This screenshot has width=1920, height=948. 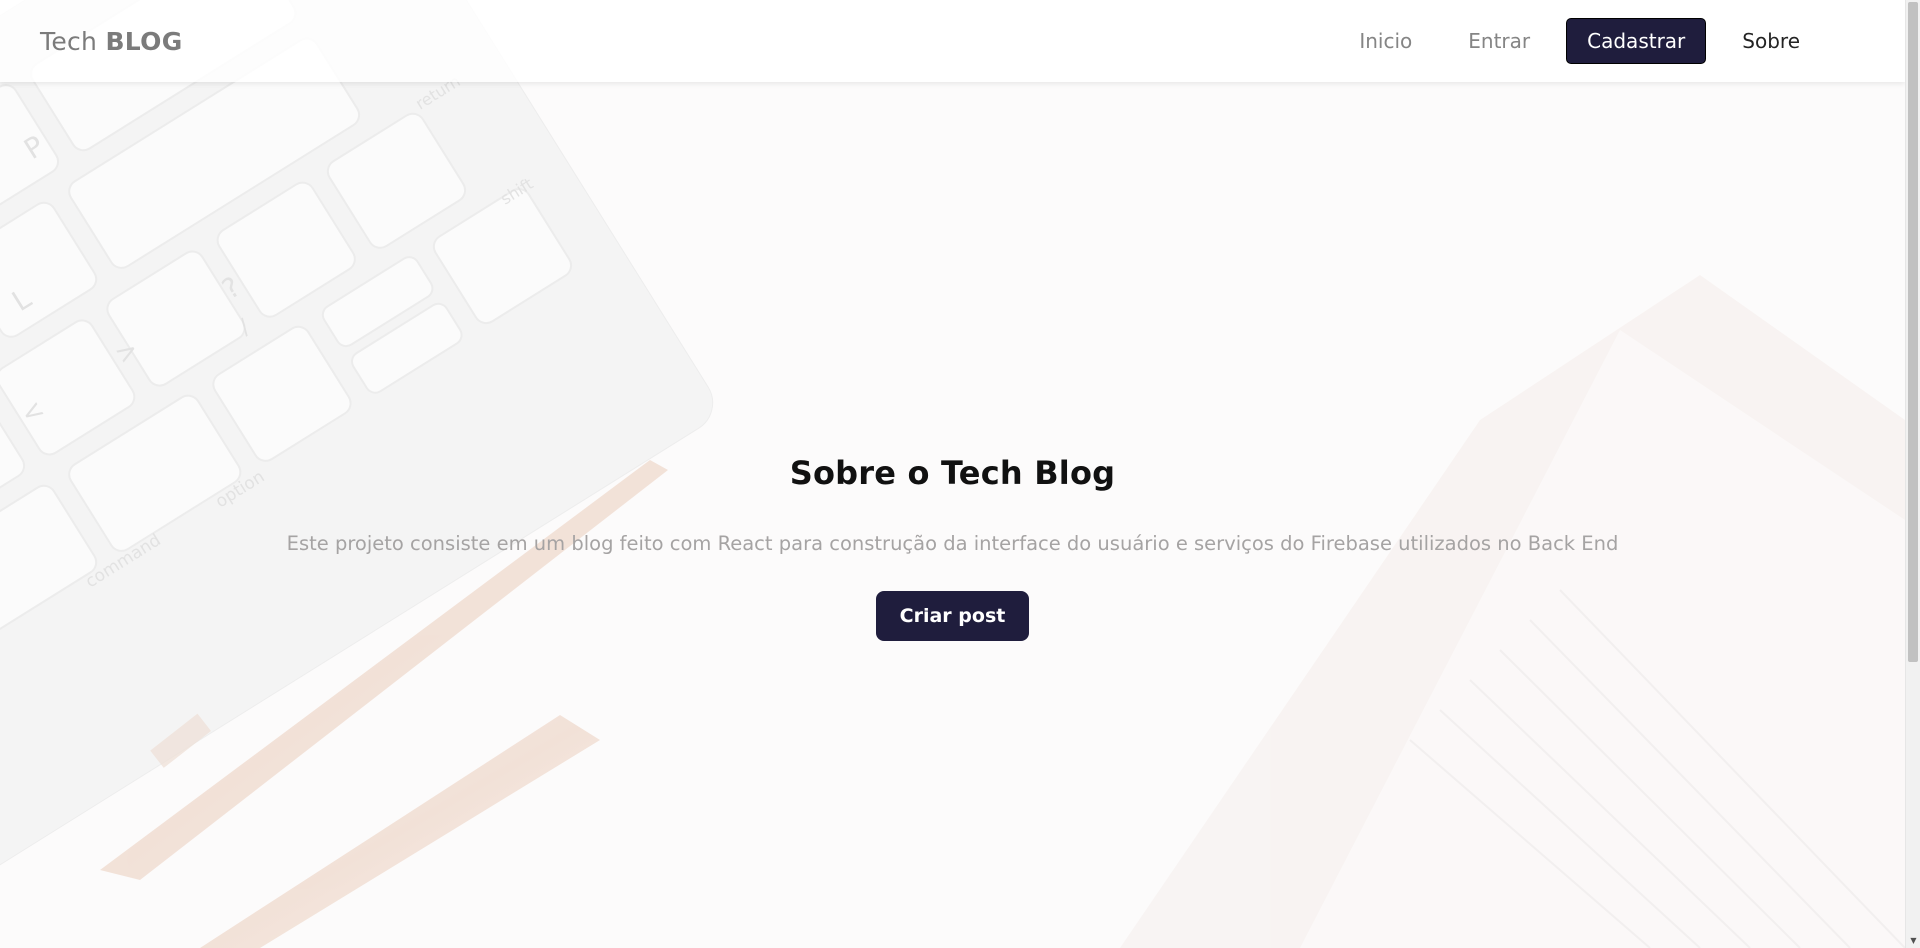 I want to click on page-title: Sobre o Tech Blog, so click(x=952, y=472).